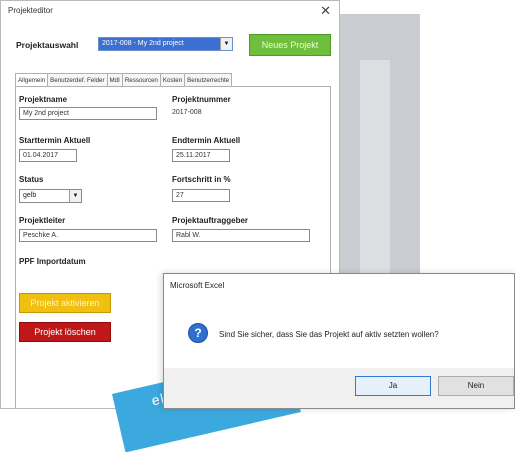  I want to click on ppf-importdatum-label: PPF Importdatum, so click(52, 261).